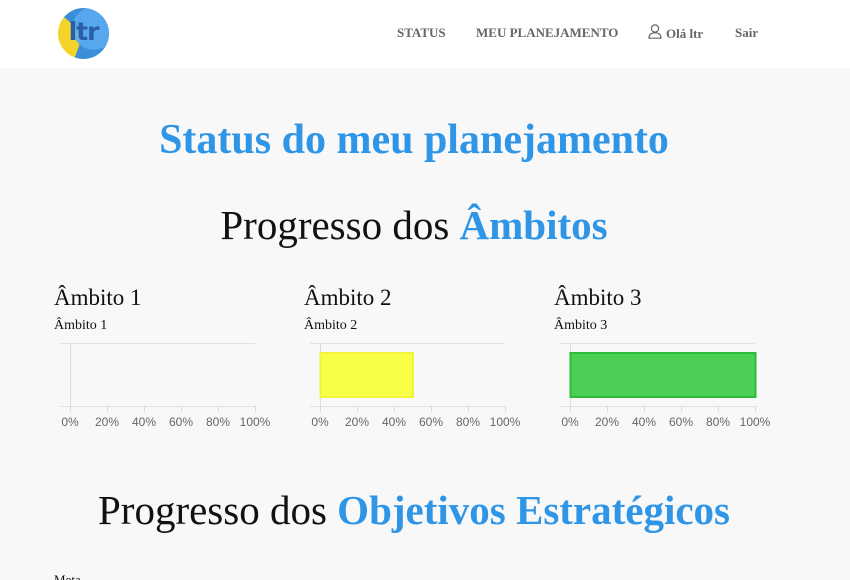 This screenshot has width=850, height=580. I want to click on ambito-card-3: Âmbito 3 Âmbito 3 0% 20% 40% 60% 80% 100%, so click(674, 360).